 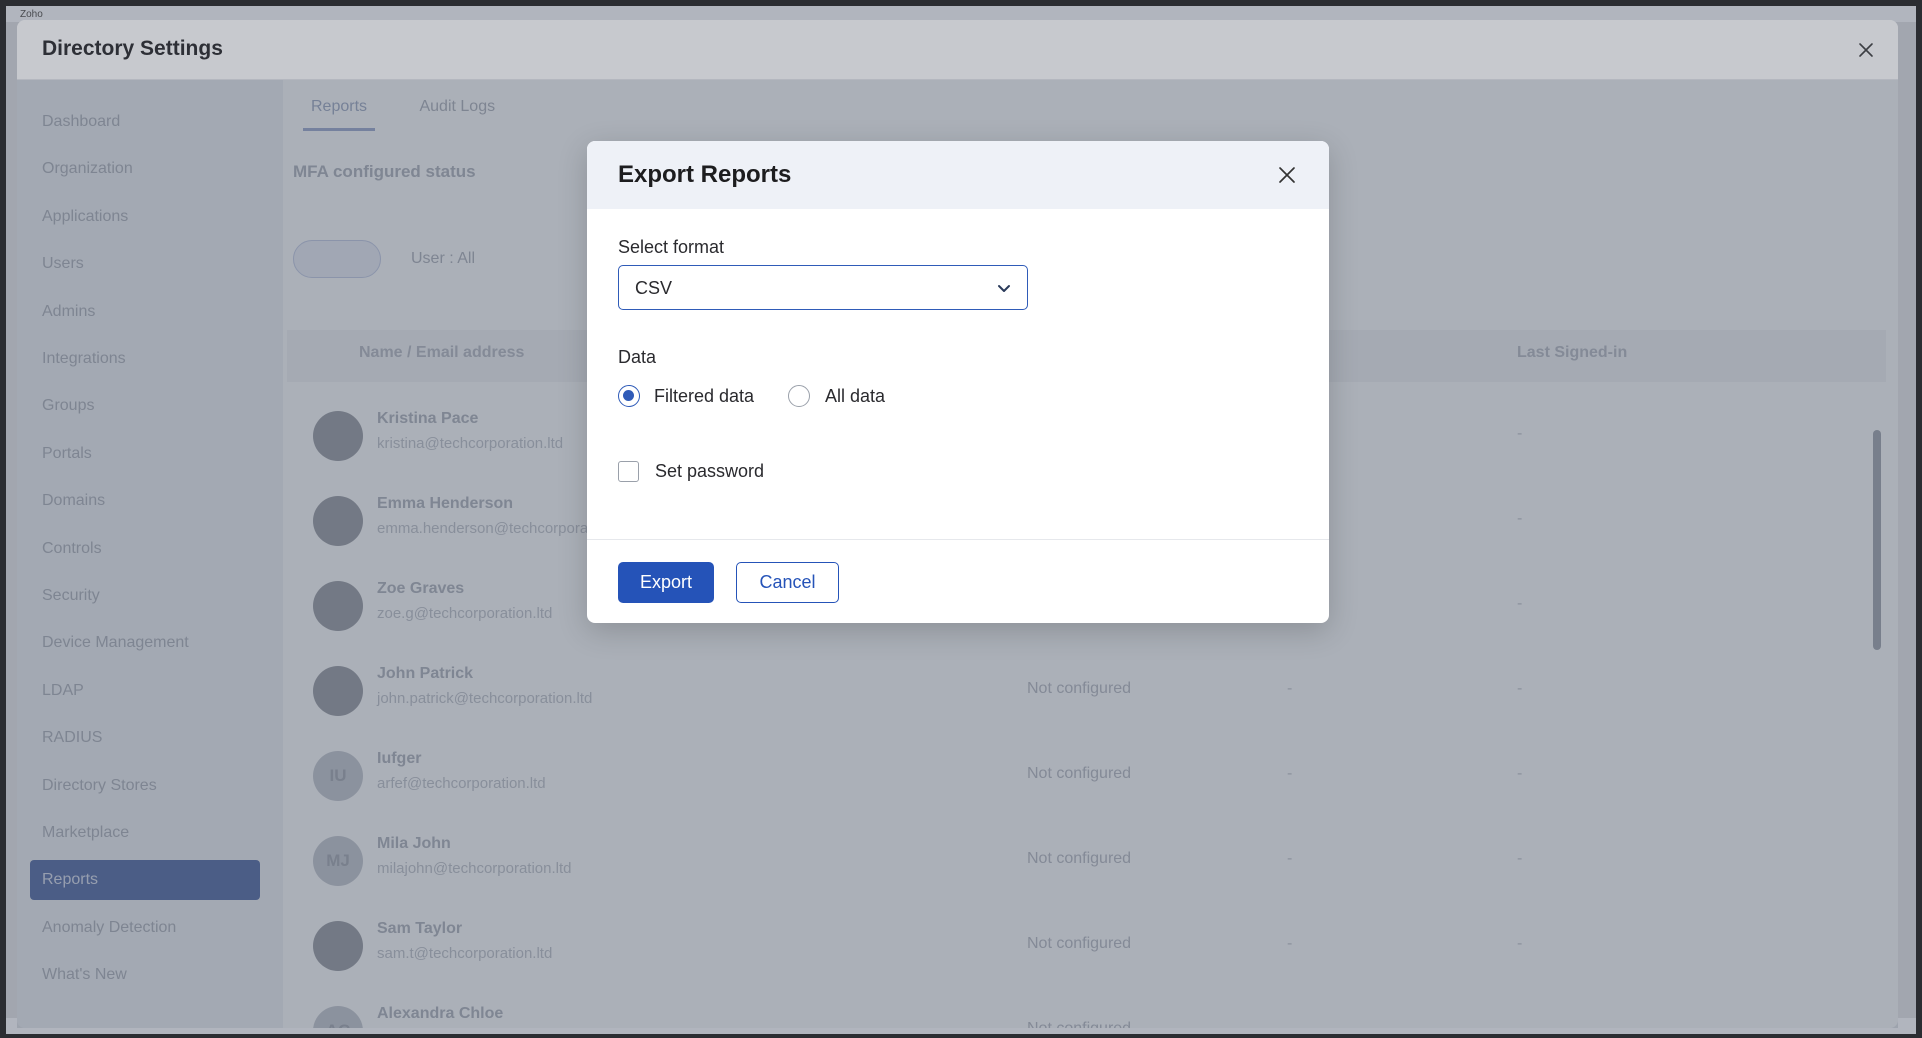 I want to click on cancel-button: Cancel, so click(x=787, y=582).